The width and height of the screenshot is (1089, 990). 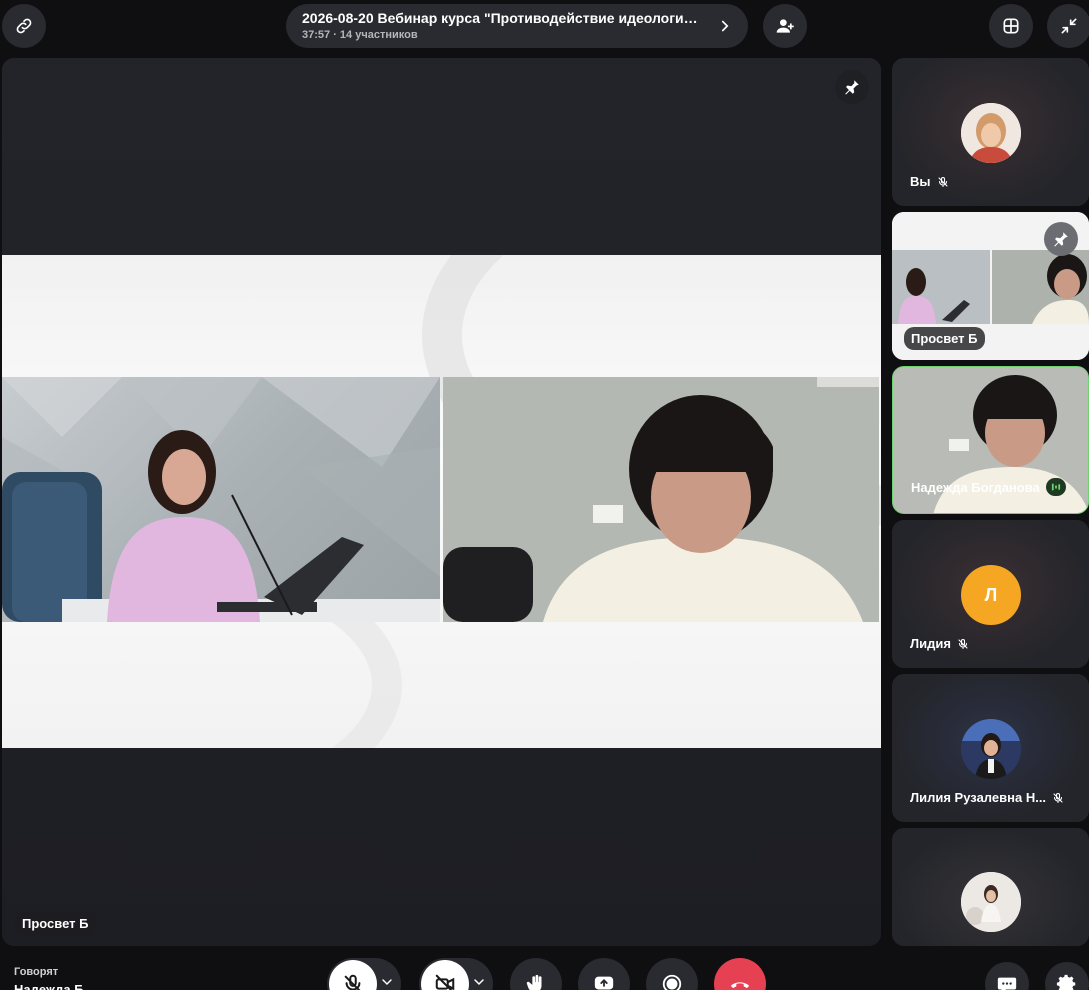 I want to click on participant-tile, so click(x=990, y=887).